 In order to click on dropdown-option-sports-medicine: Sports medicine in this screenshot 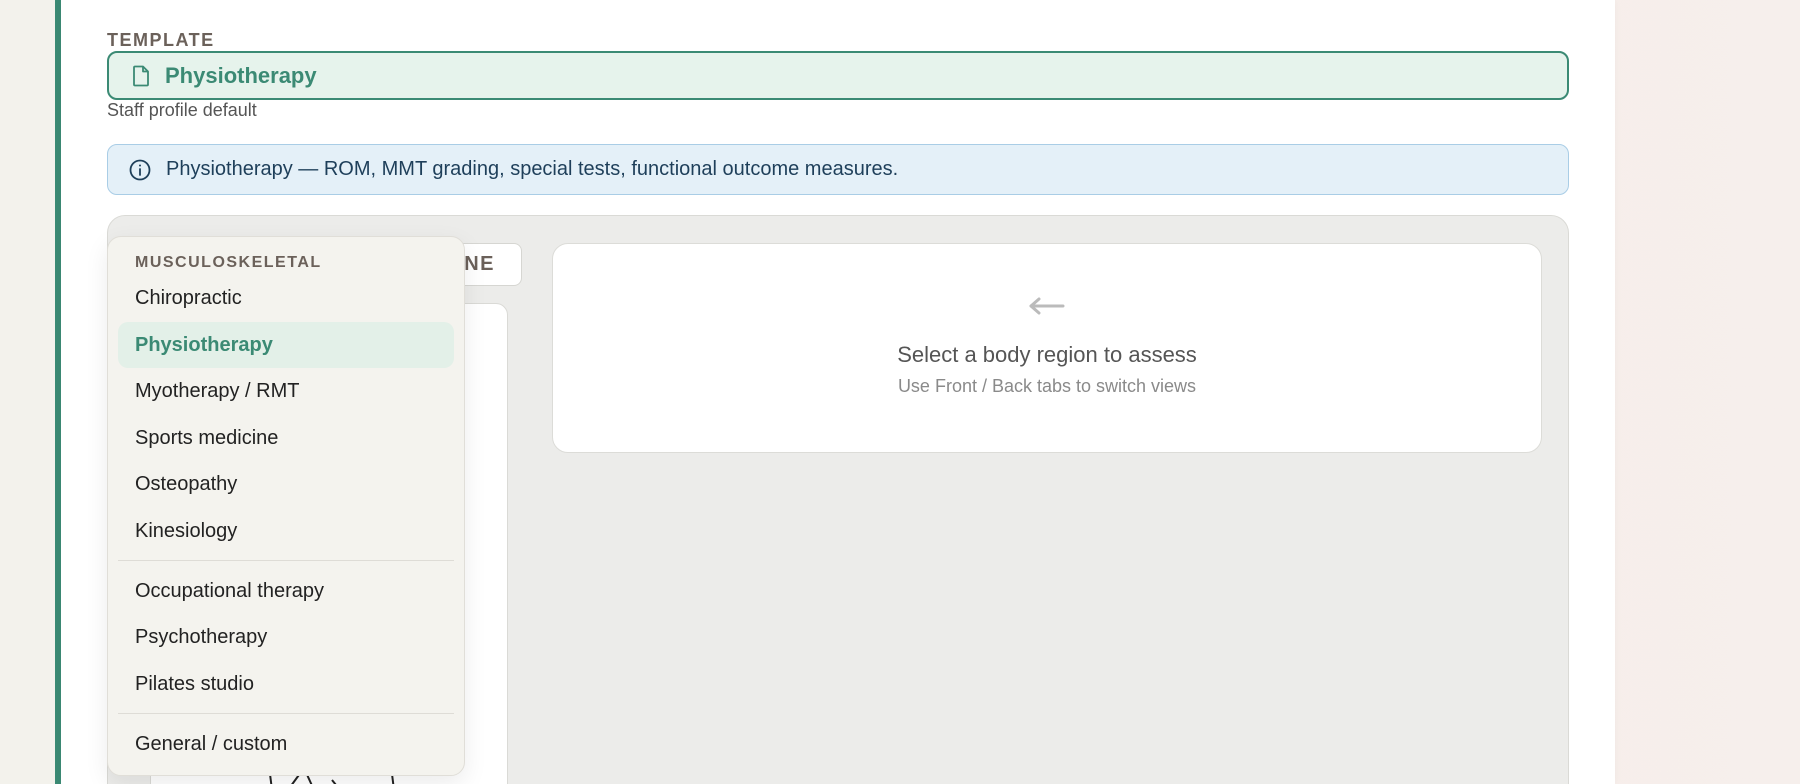, I will do `click(286, 438)`.